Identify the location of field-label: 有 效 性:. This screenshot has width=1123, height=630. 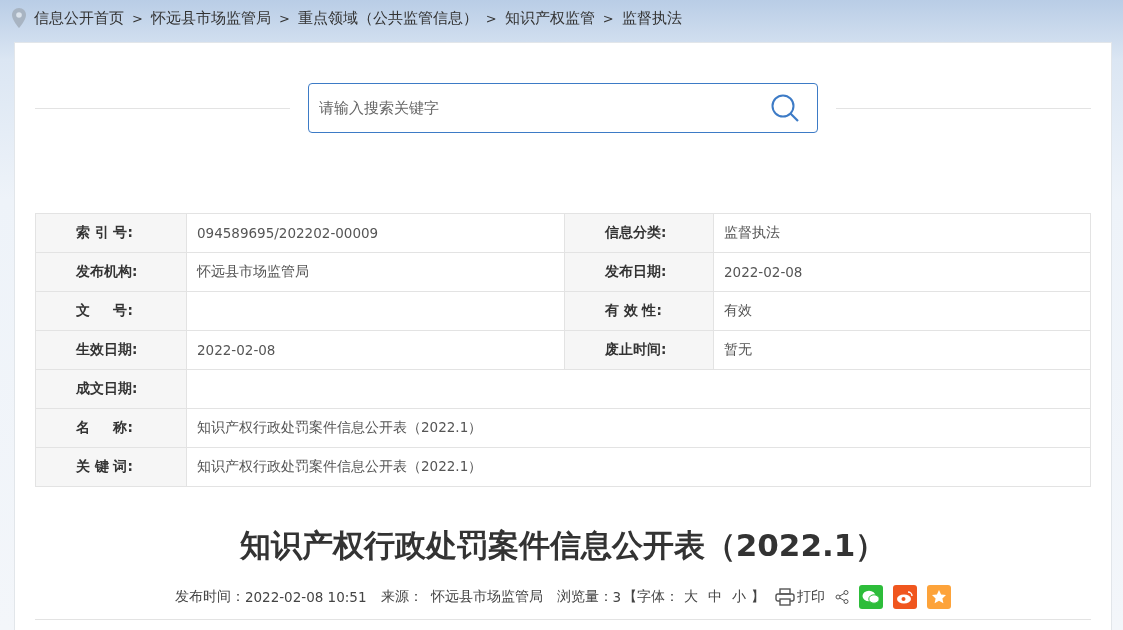
(639, 311).